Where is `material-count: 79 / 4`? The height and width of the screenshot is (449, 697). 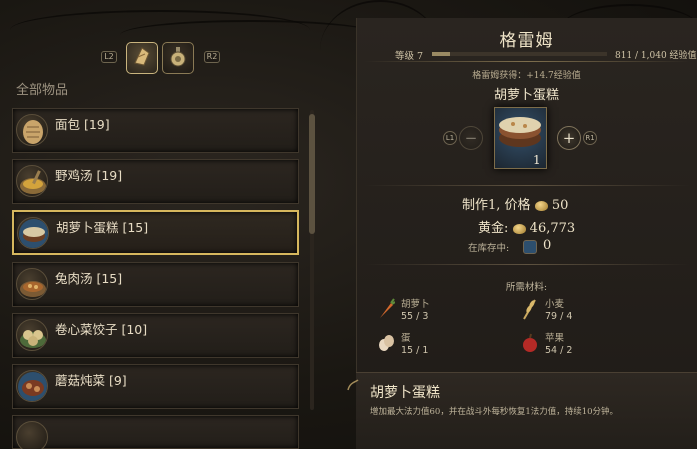 material-count: 79 / 4 is located at coordinates (559, 316).